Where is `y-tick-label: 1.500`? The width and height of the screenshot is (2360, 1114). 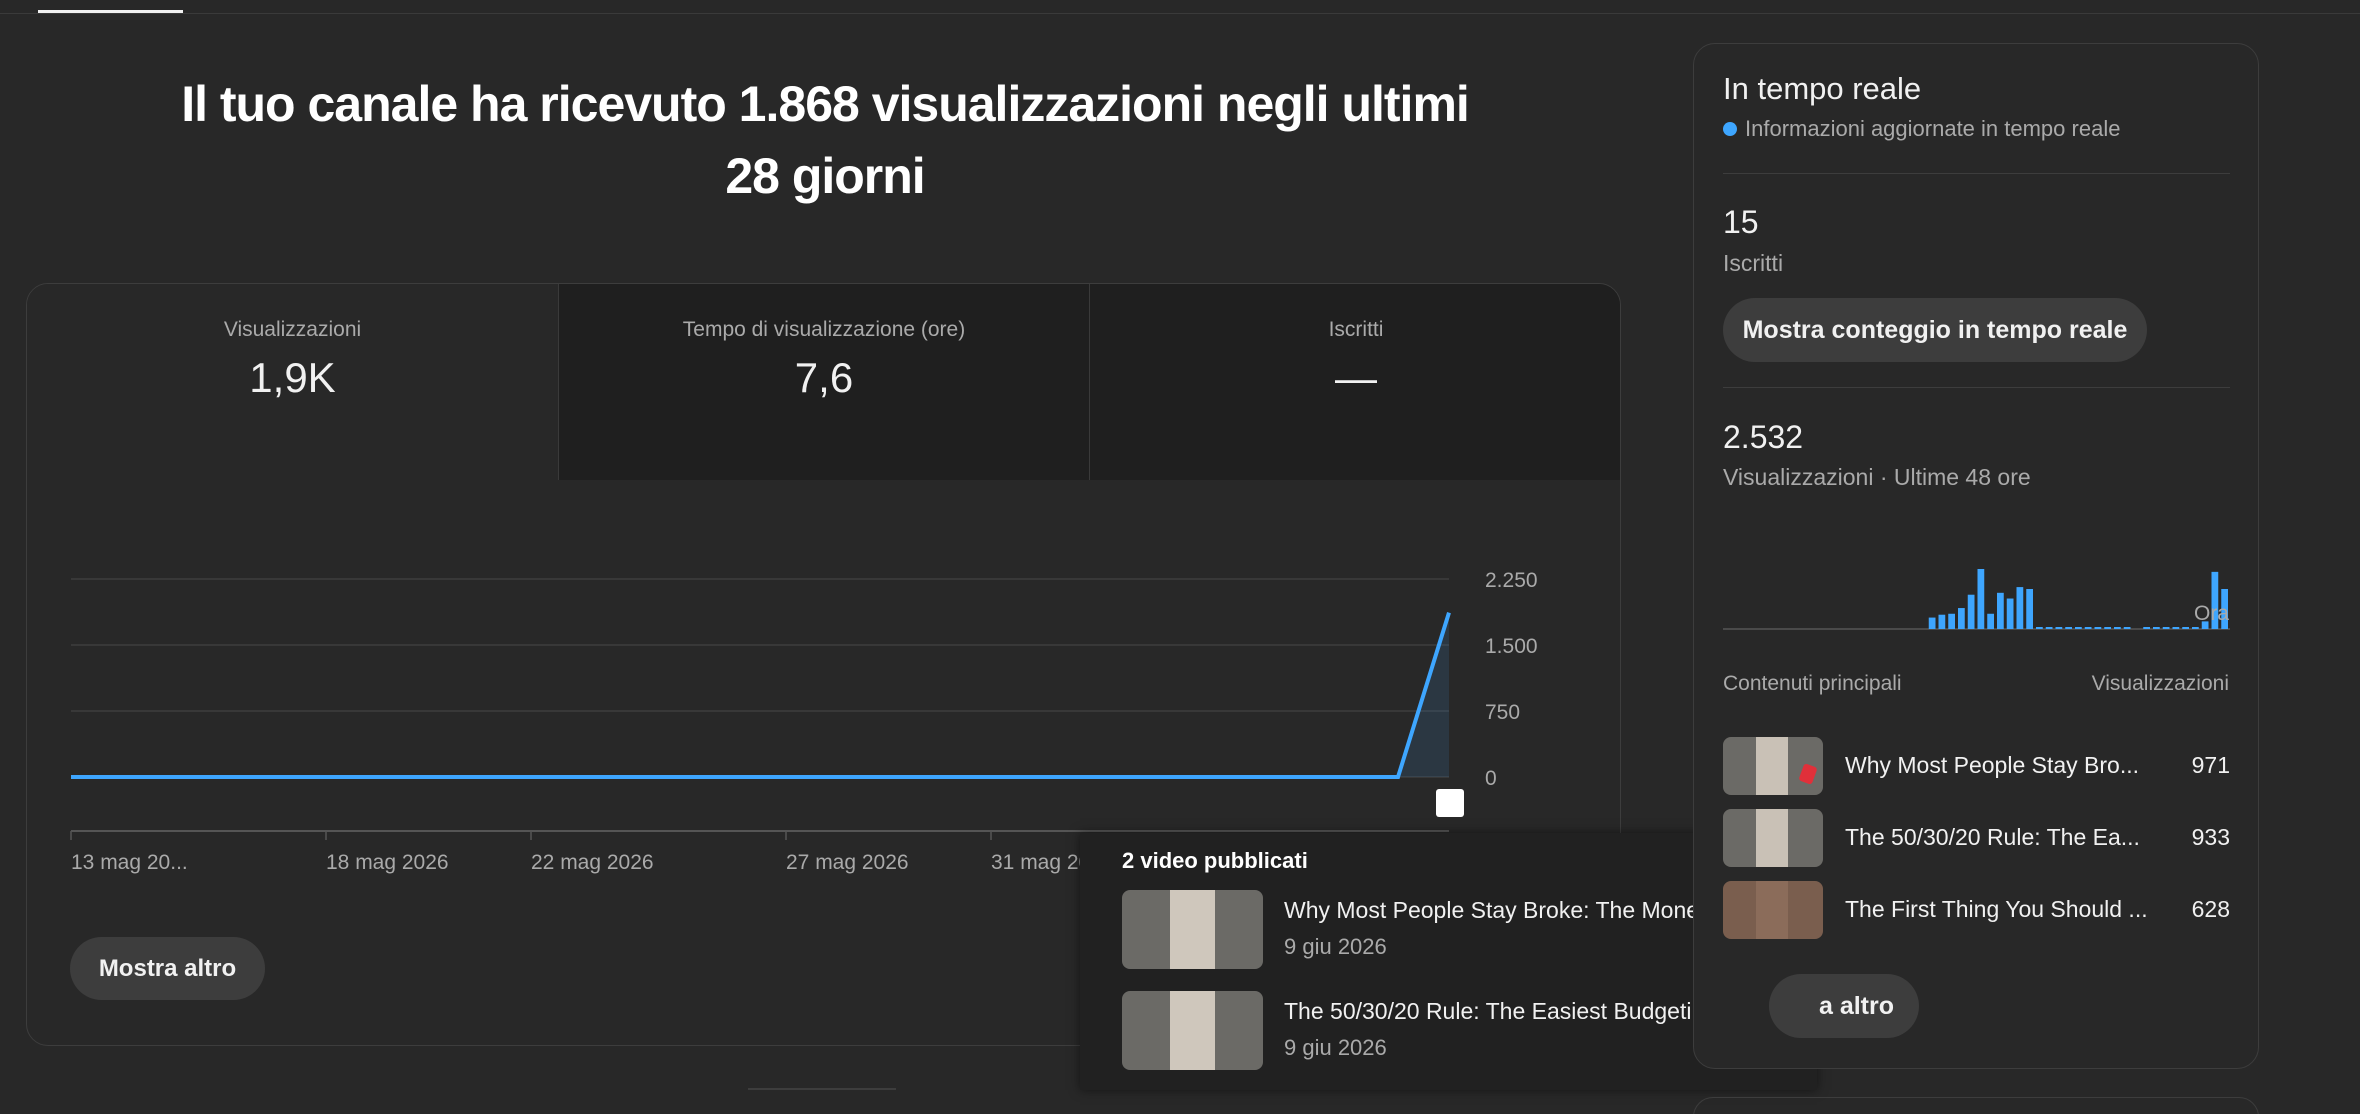 y-tick-label: 1.500 is located at coordinates (1511, 646).